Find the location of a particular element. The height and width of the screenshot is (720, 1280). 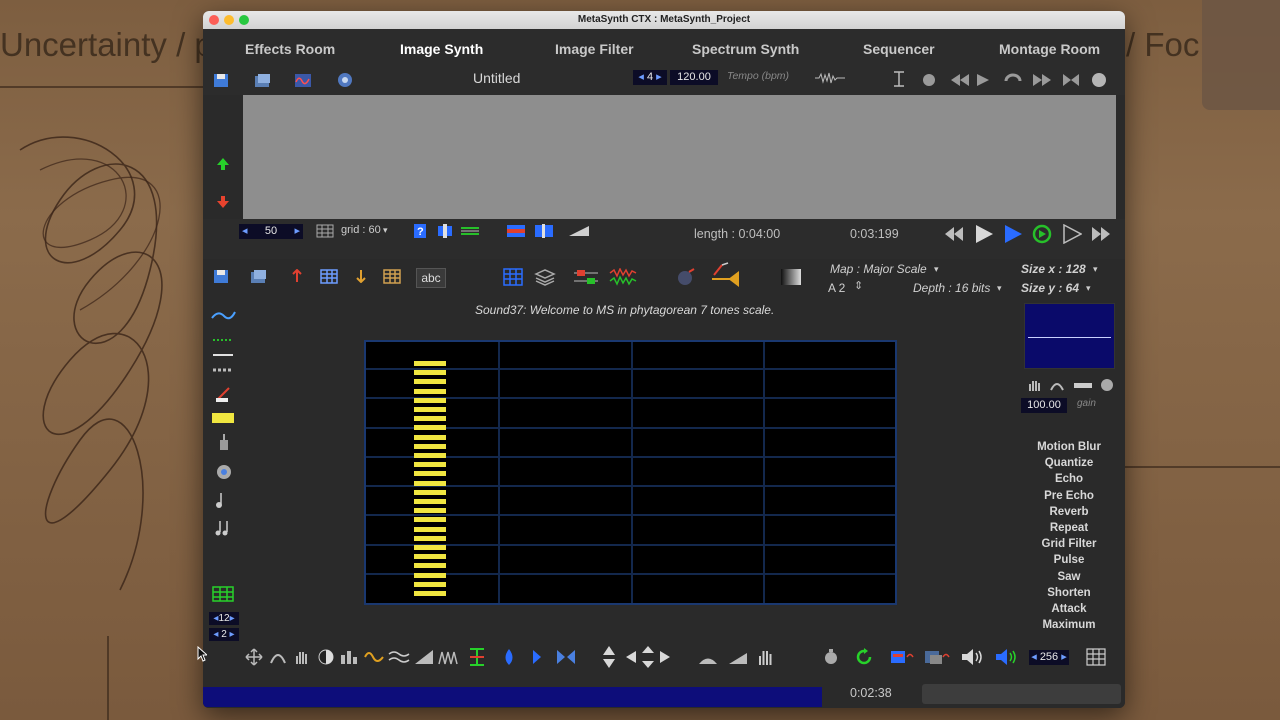

hand-icon is located at coordinates (302, 657).